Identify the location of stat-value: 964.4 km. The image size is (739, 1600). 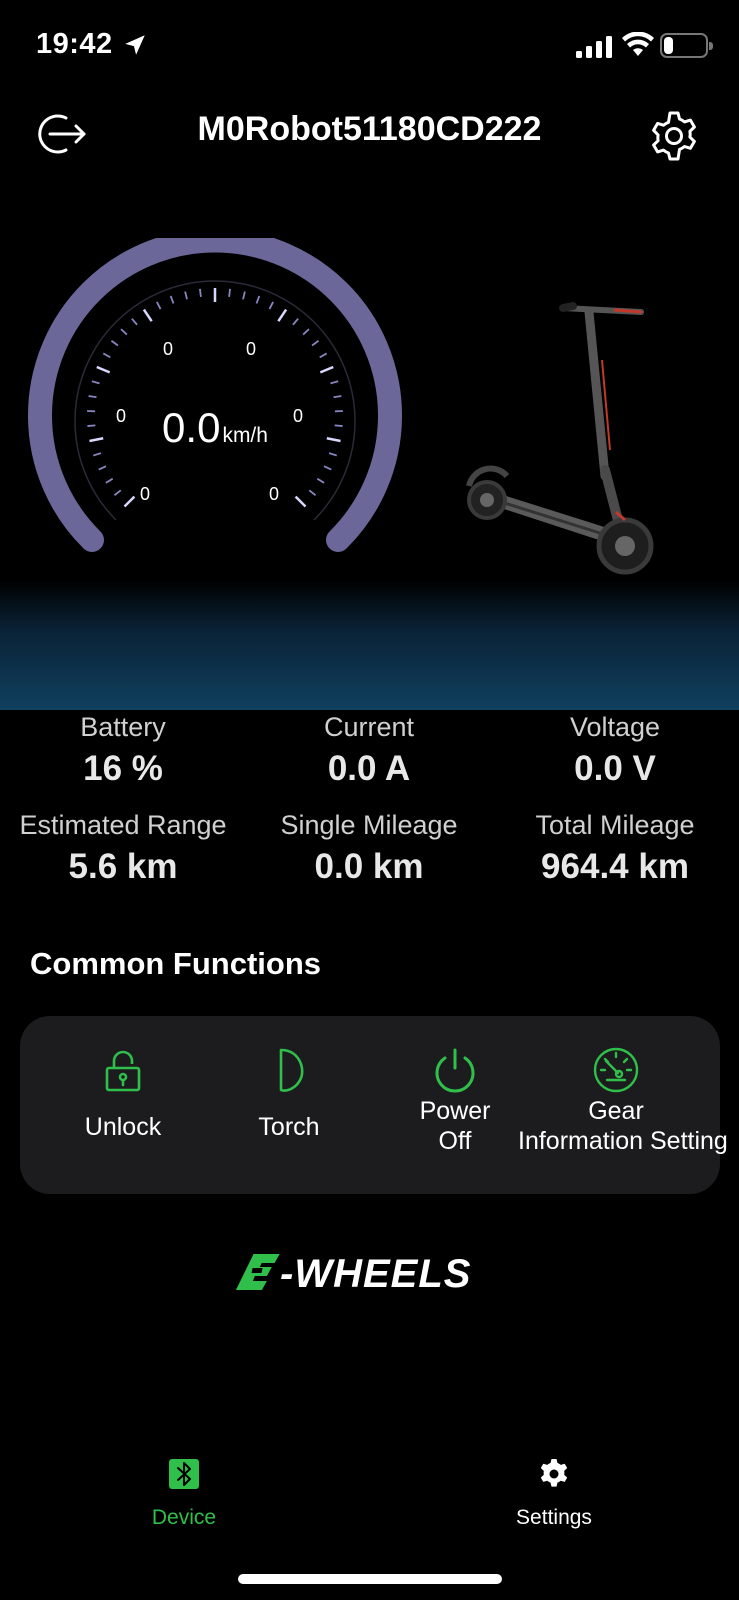
(615, 866).